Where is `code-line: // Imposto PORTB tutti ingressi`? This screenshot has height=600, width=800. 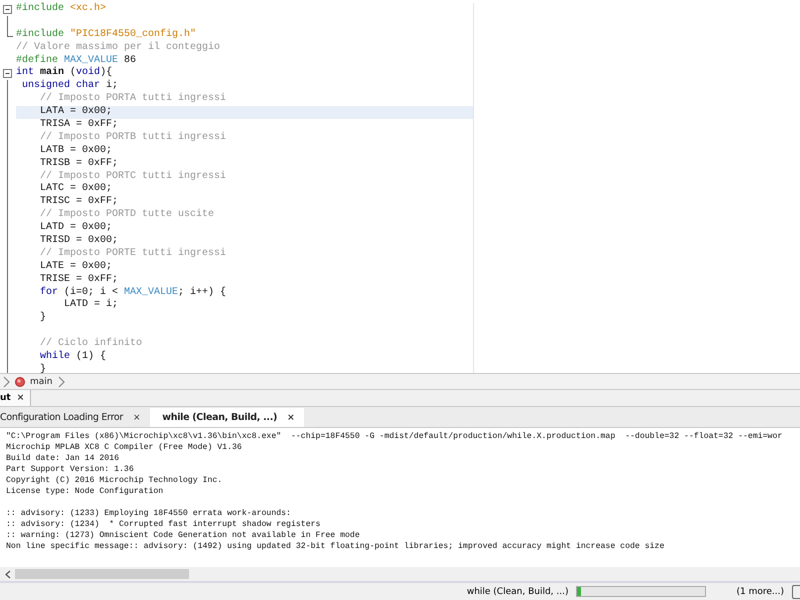 code-line: // Imposto PORTB tutti ingressi is located at coordinates (133, 138).